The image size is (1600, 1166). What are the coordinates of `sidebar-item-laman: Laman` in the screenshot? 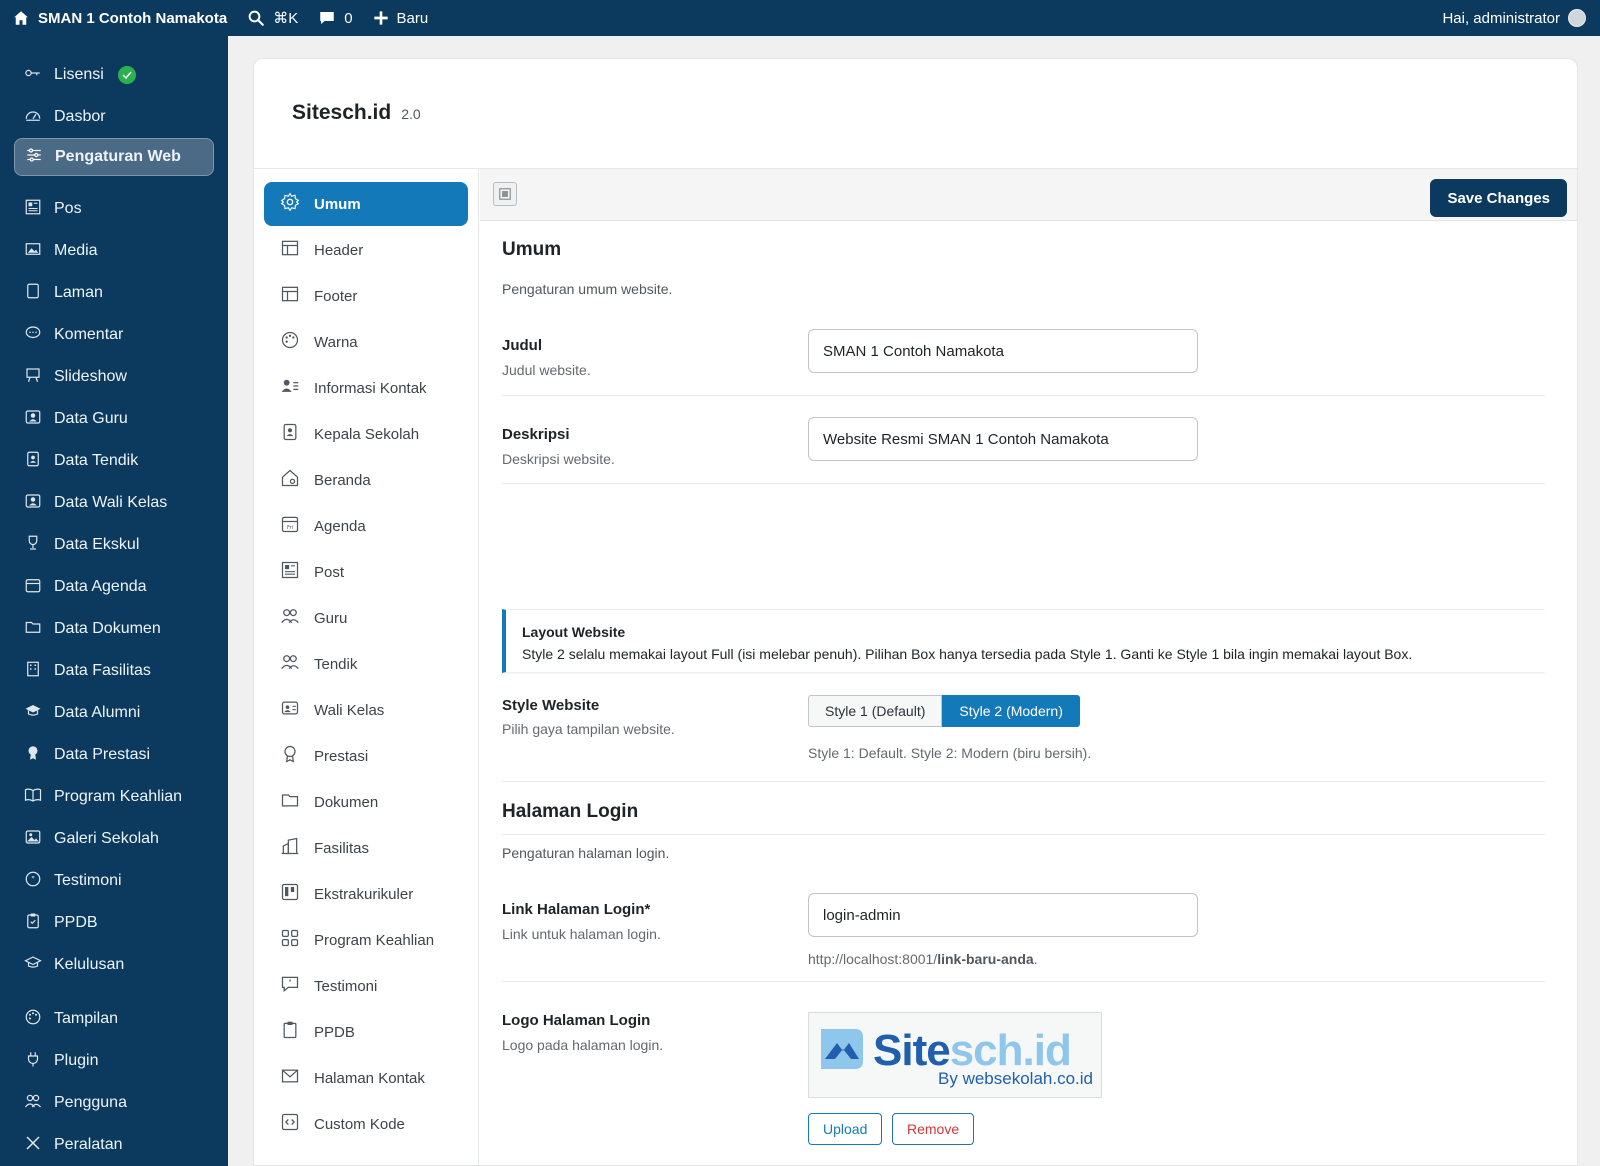 It's located at (114, 293).